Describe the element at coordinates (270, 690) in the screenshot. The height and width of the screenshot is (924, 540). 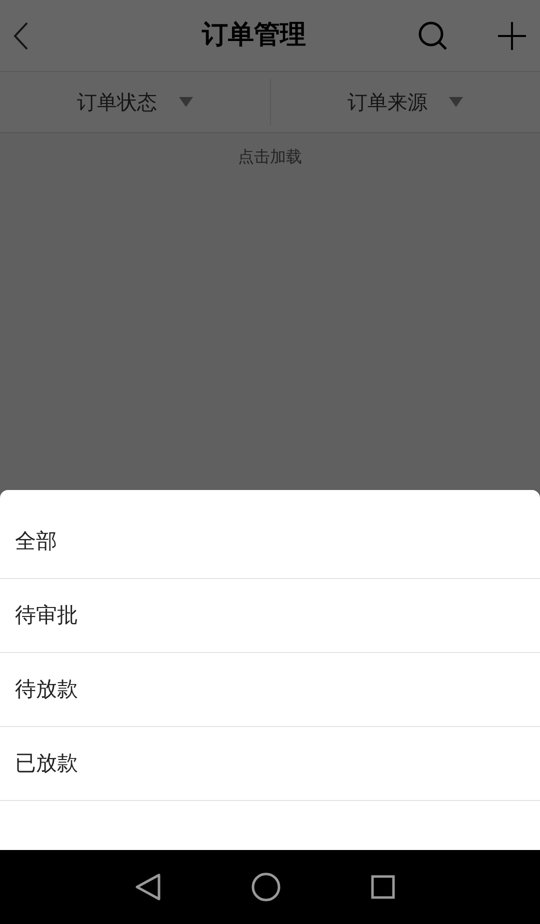
I see `option-item: 待放款` at that location.